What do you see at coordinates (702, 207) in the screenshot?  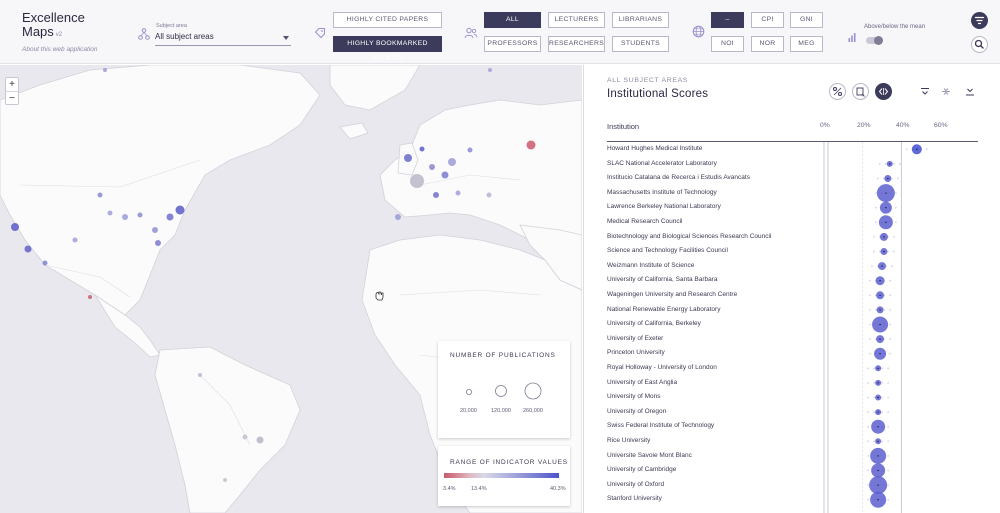 I see `institution-row: Lawrence Berkeley National Laboratory` at bounding box center [702, 207].